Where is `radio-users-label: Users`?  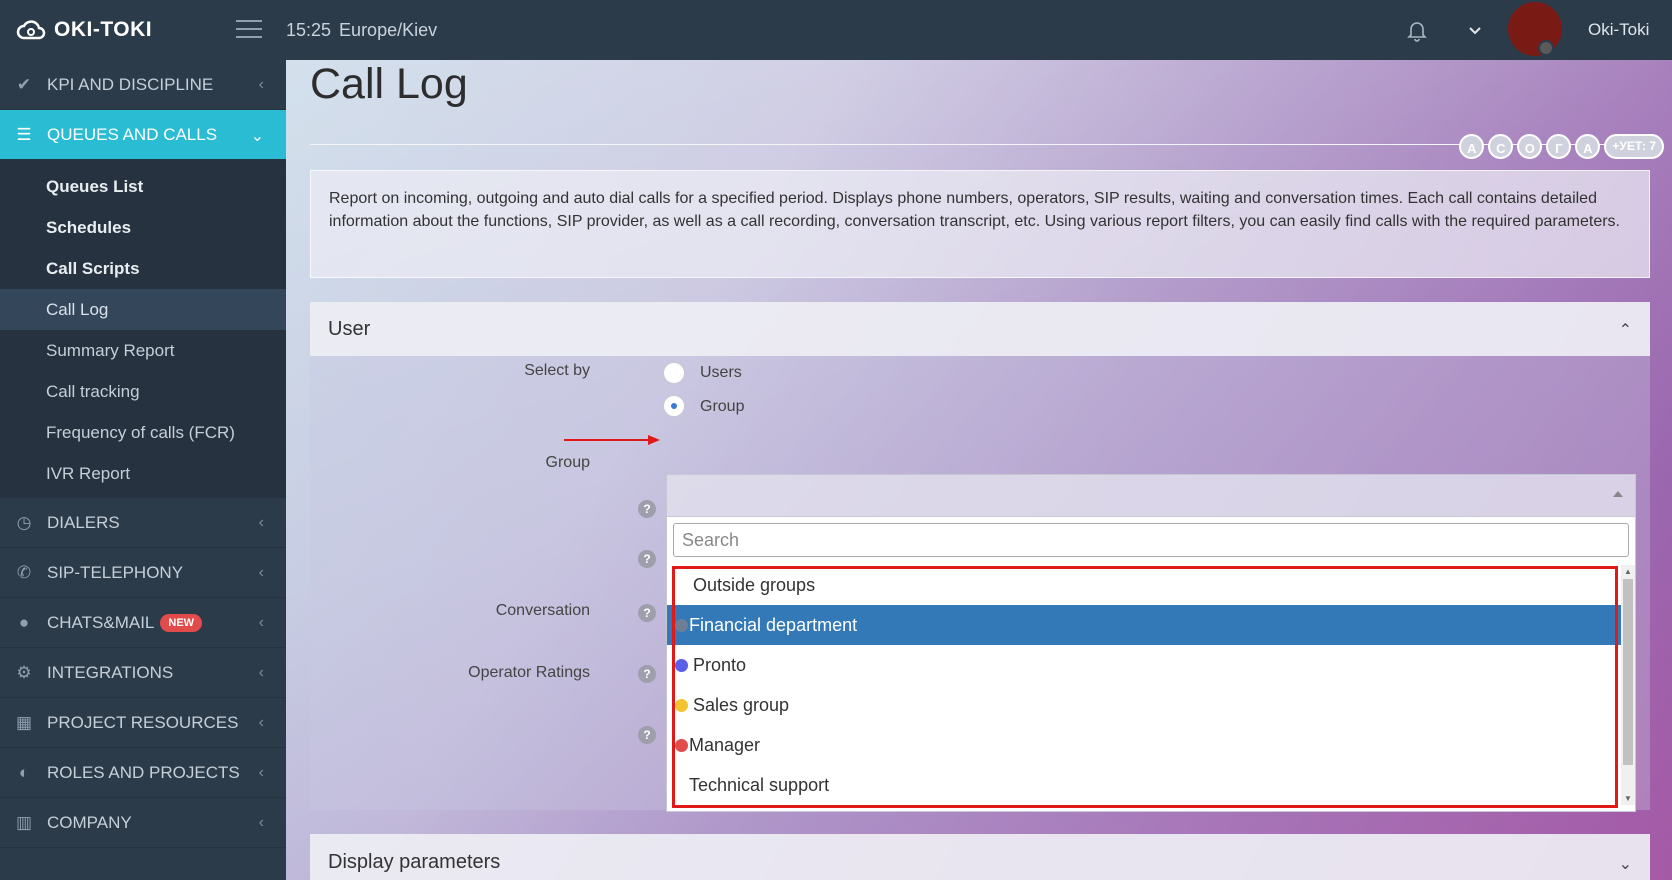
radio-users-label: Users is located at coordinates (721, 373).